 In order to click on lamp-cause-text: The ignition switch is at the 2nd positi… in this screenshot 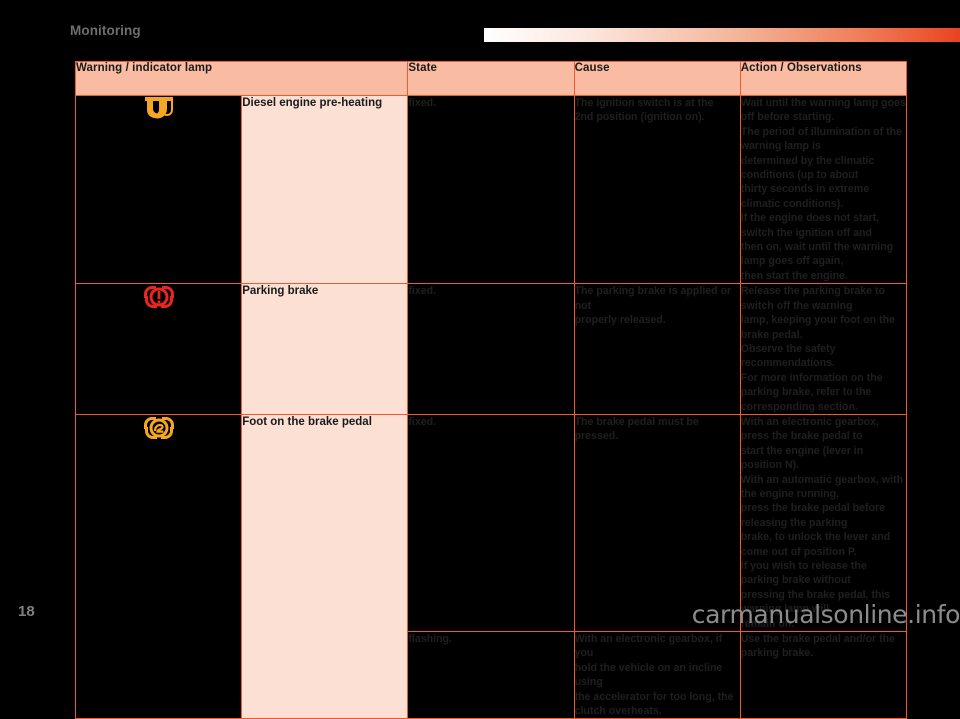, I will do `click(644, 110)`.